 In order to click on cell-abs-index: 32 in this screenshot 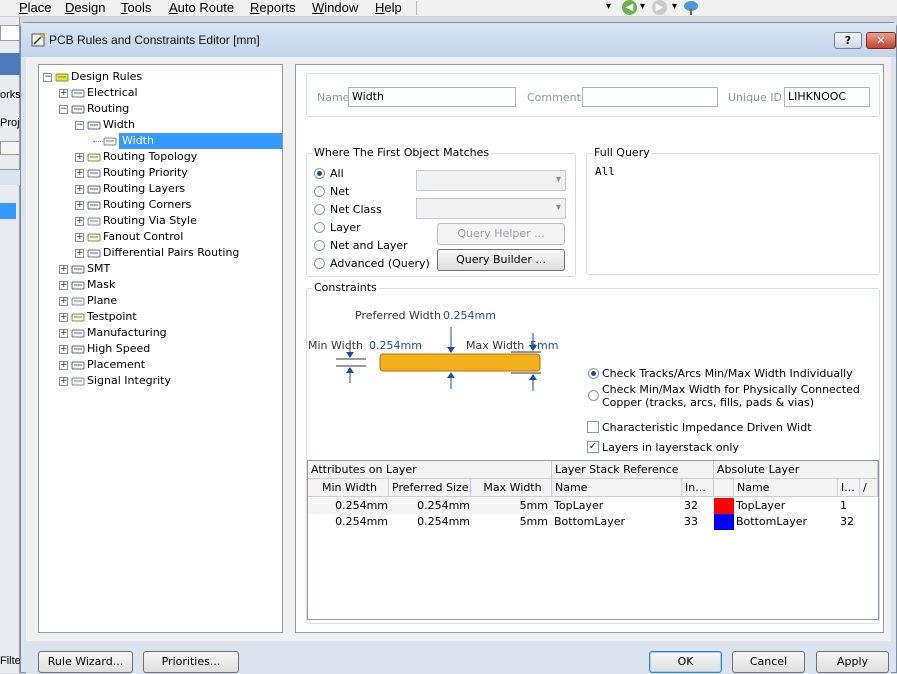, I will do `click(855, 522)`.